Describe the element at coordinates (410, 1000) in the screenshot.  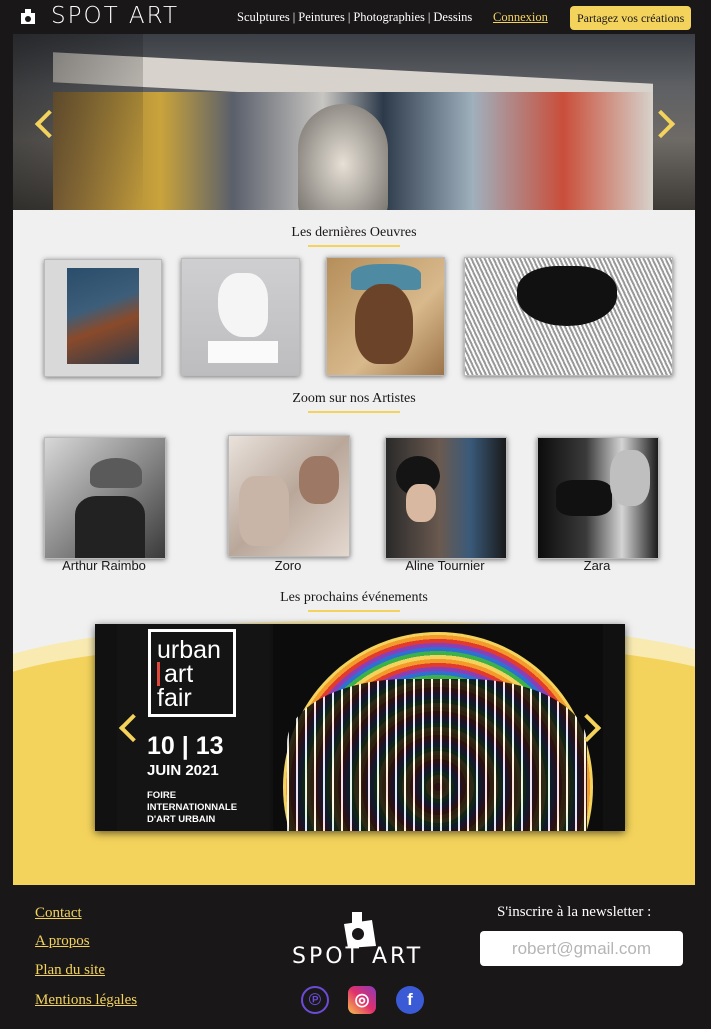
I see `facebook-icon: f` at that location.